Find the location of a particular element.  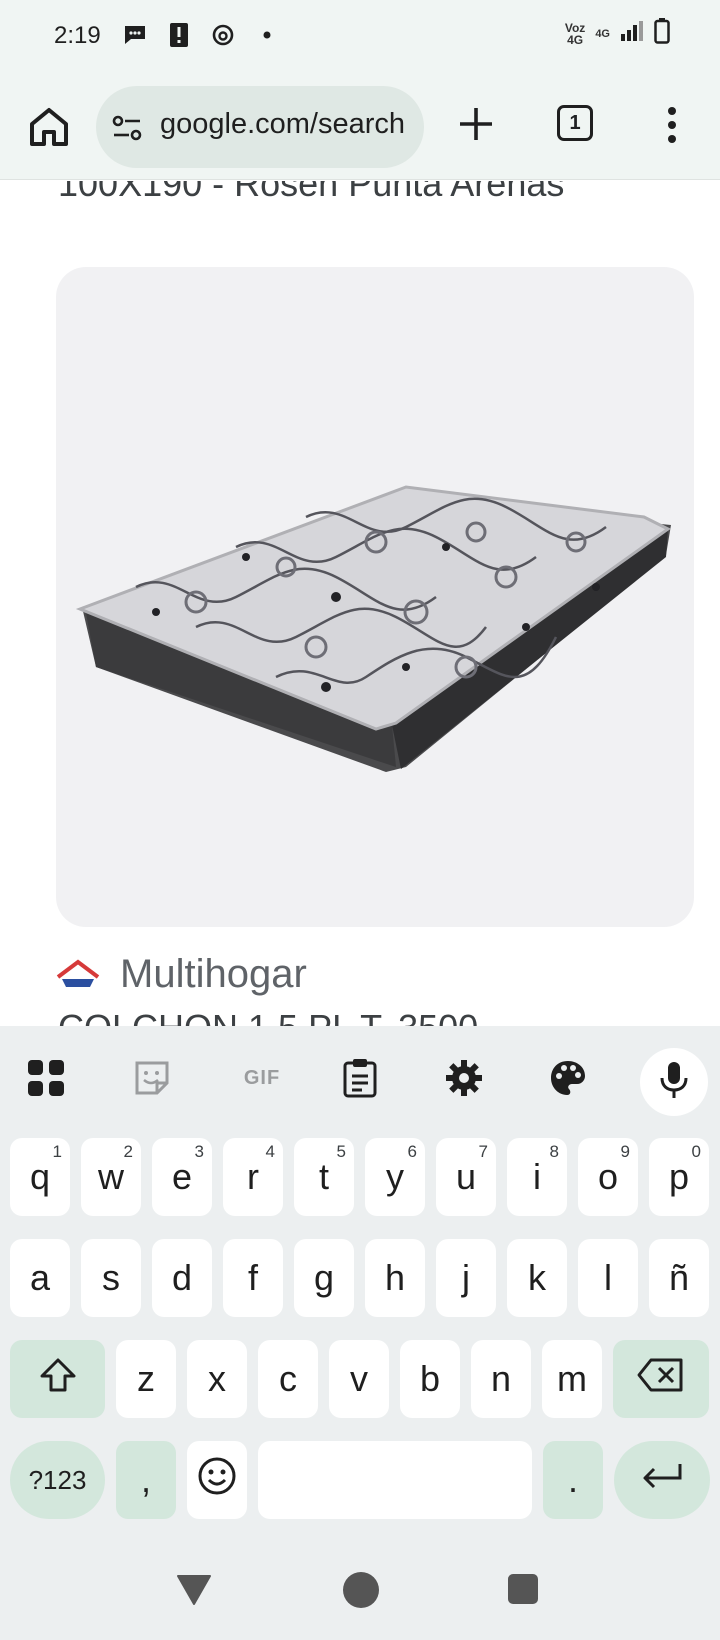

key-label: m is located at coordinates (572, 1378).